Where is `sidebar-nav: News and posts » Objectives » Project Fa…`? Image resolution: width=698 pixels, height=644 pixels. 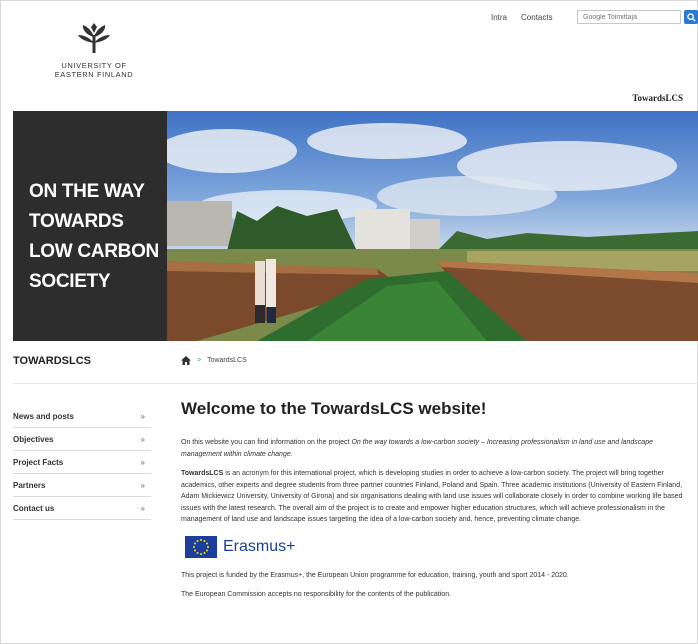
sidebar-nav: News and posts » Objectives » Project Fa… is located at coordinates (82, 462).